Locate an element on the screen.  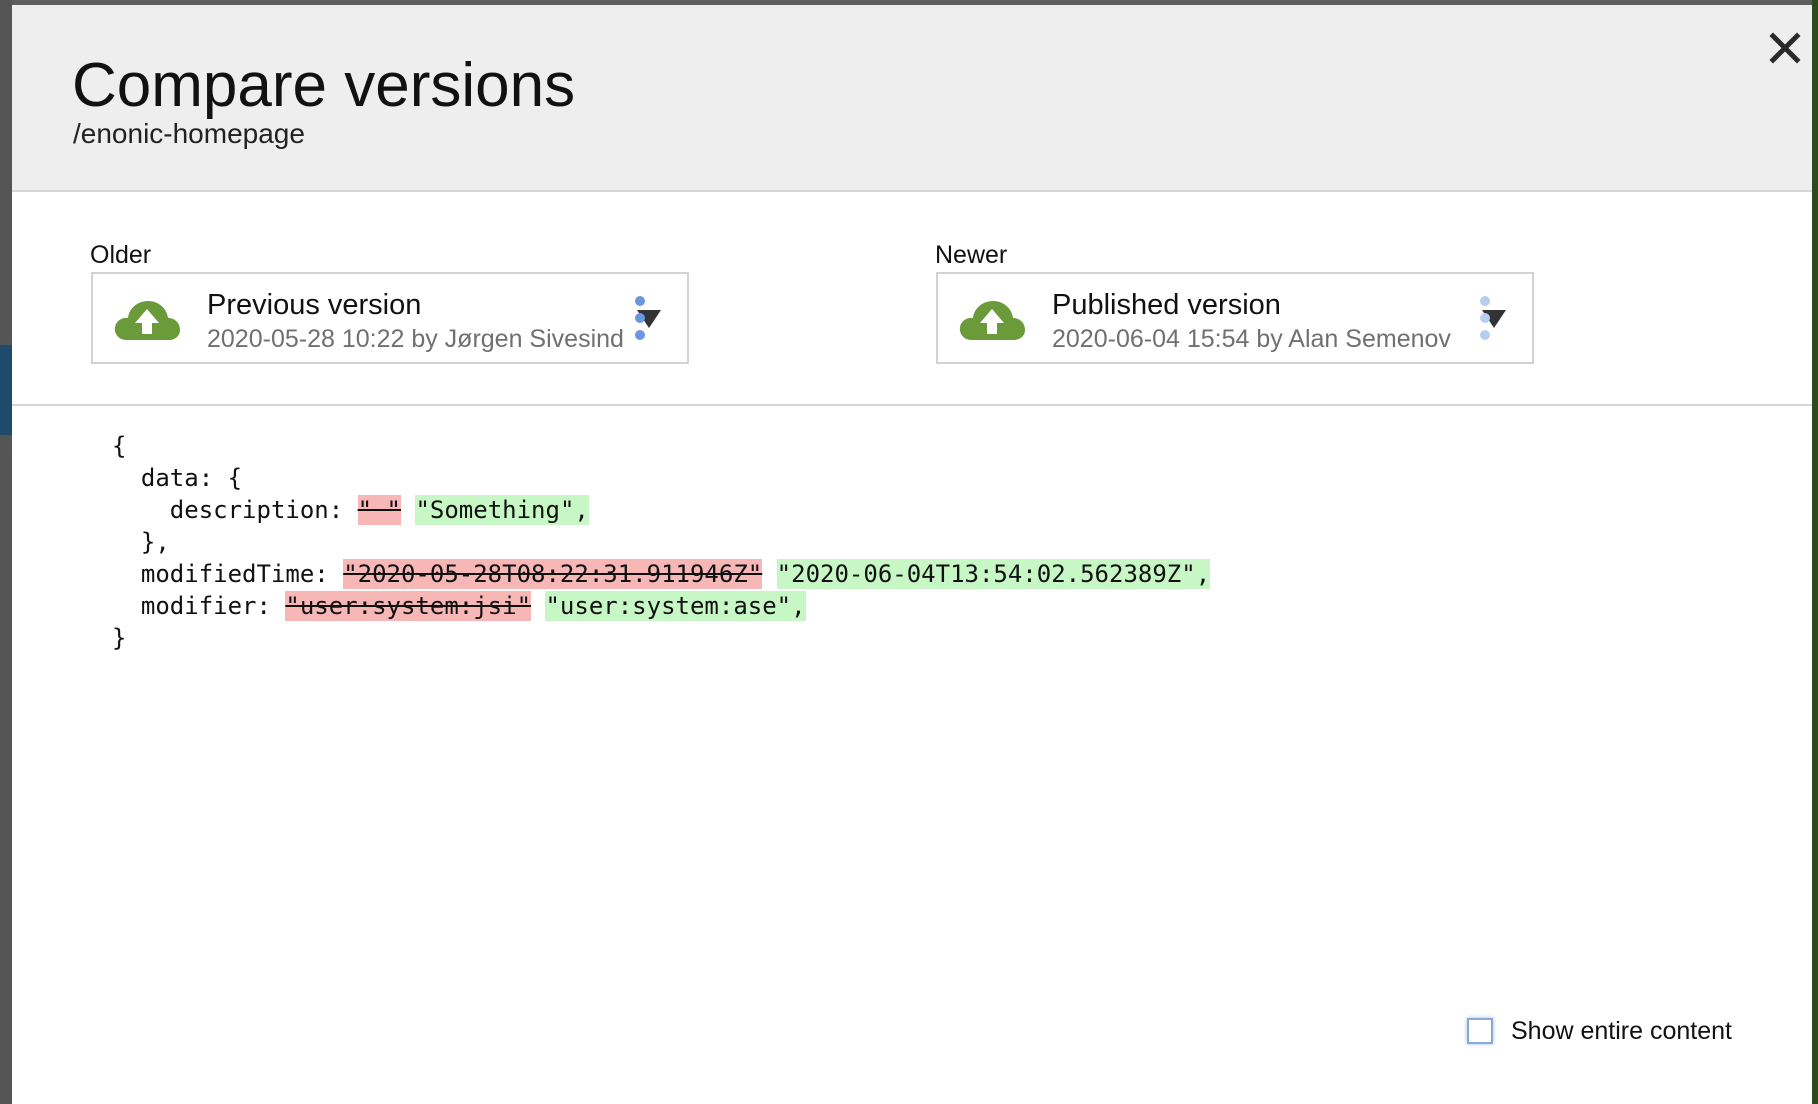
older-version-meta: 2020-05-28 10:22 by Jørgen Sivesind is located at coordinates (415, 339).